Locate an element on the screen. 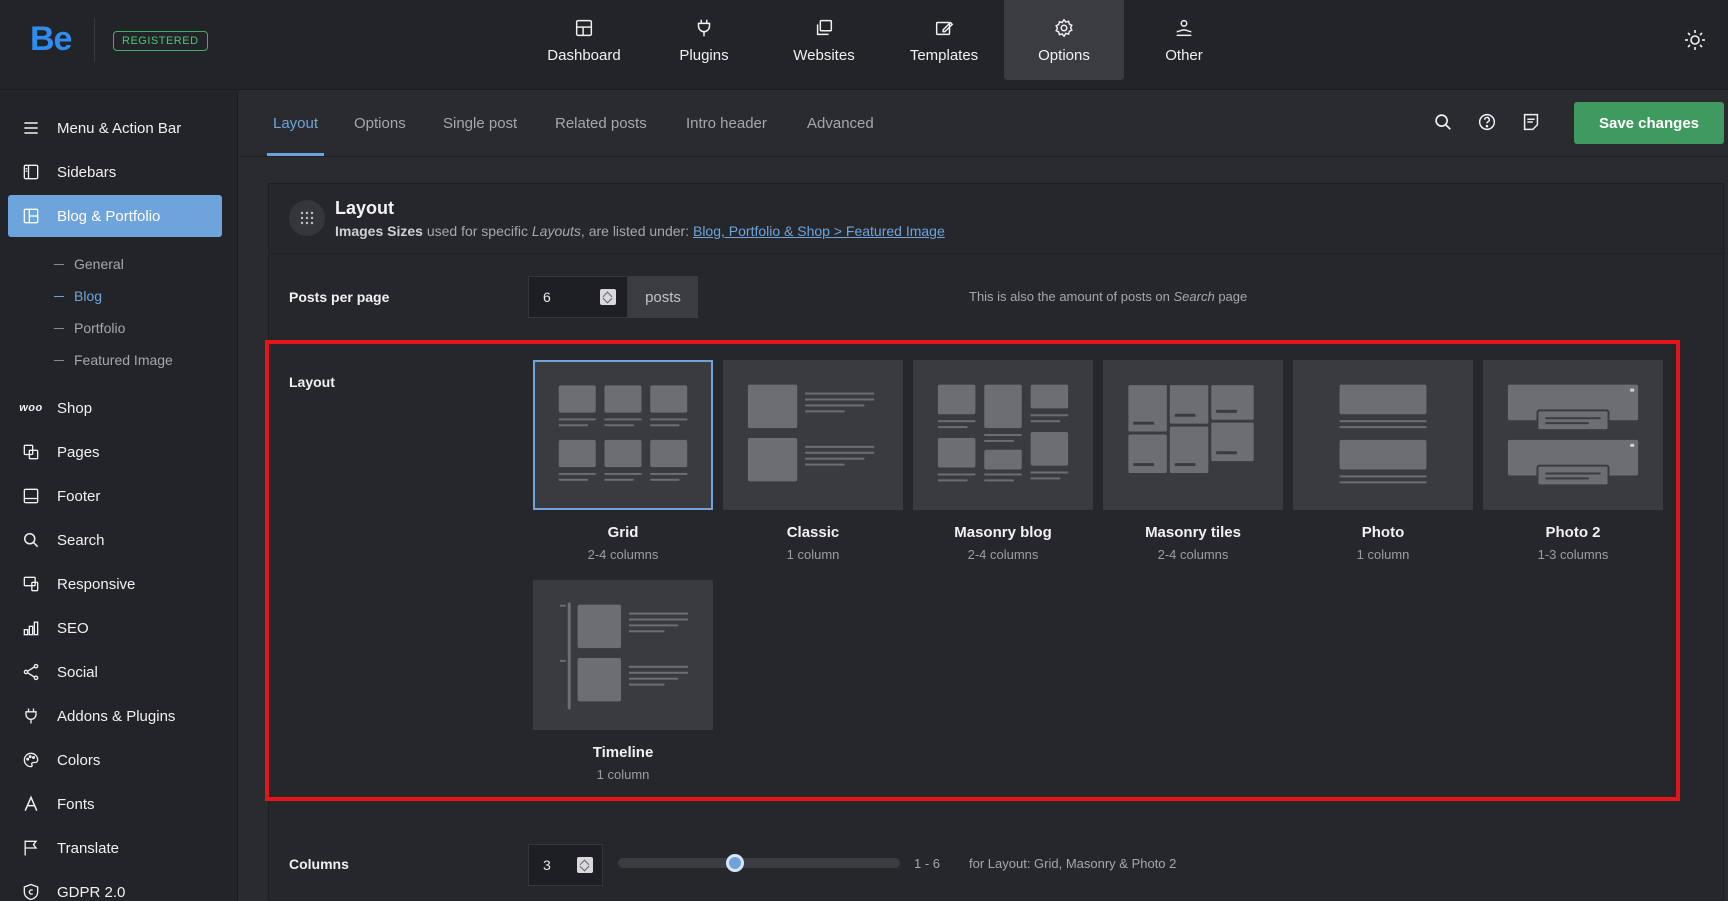 This screenshot has height=901, width=1728. panel-title: Layout is located at coordinates (365, 208).